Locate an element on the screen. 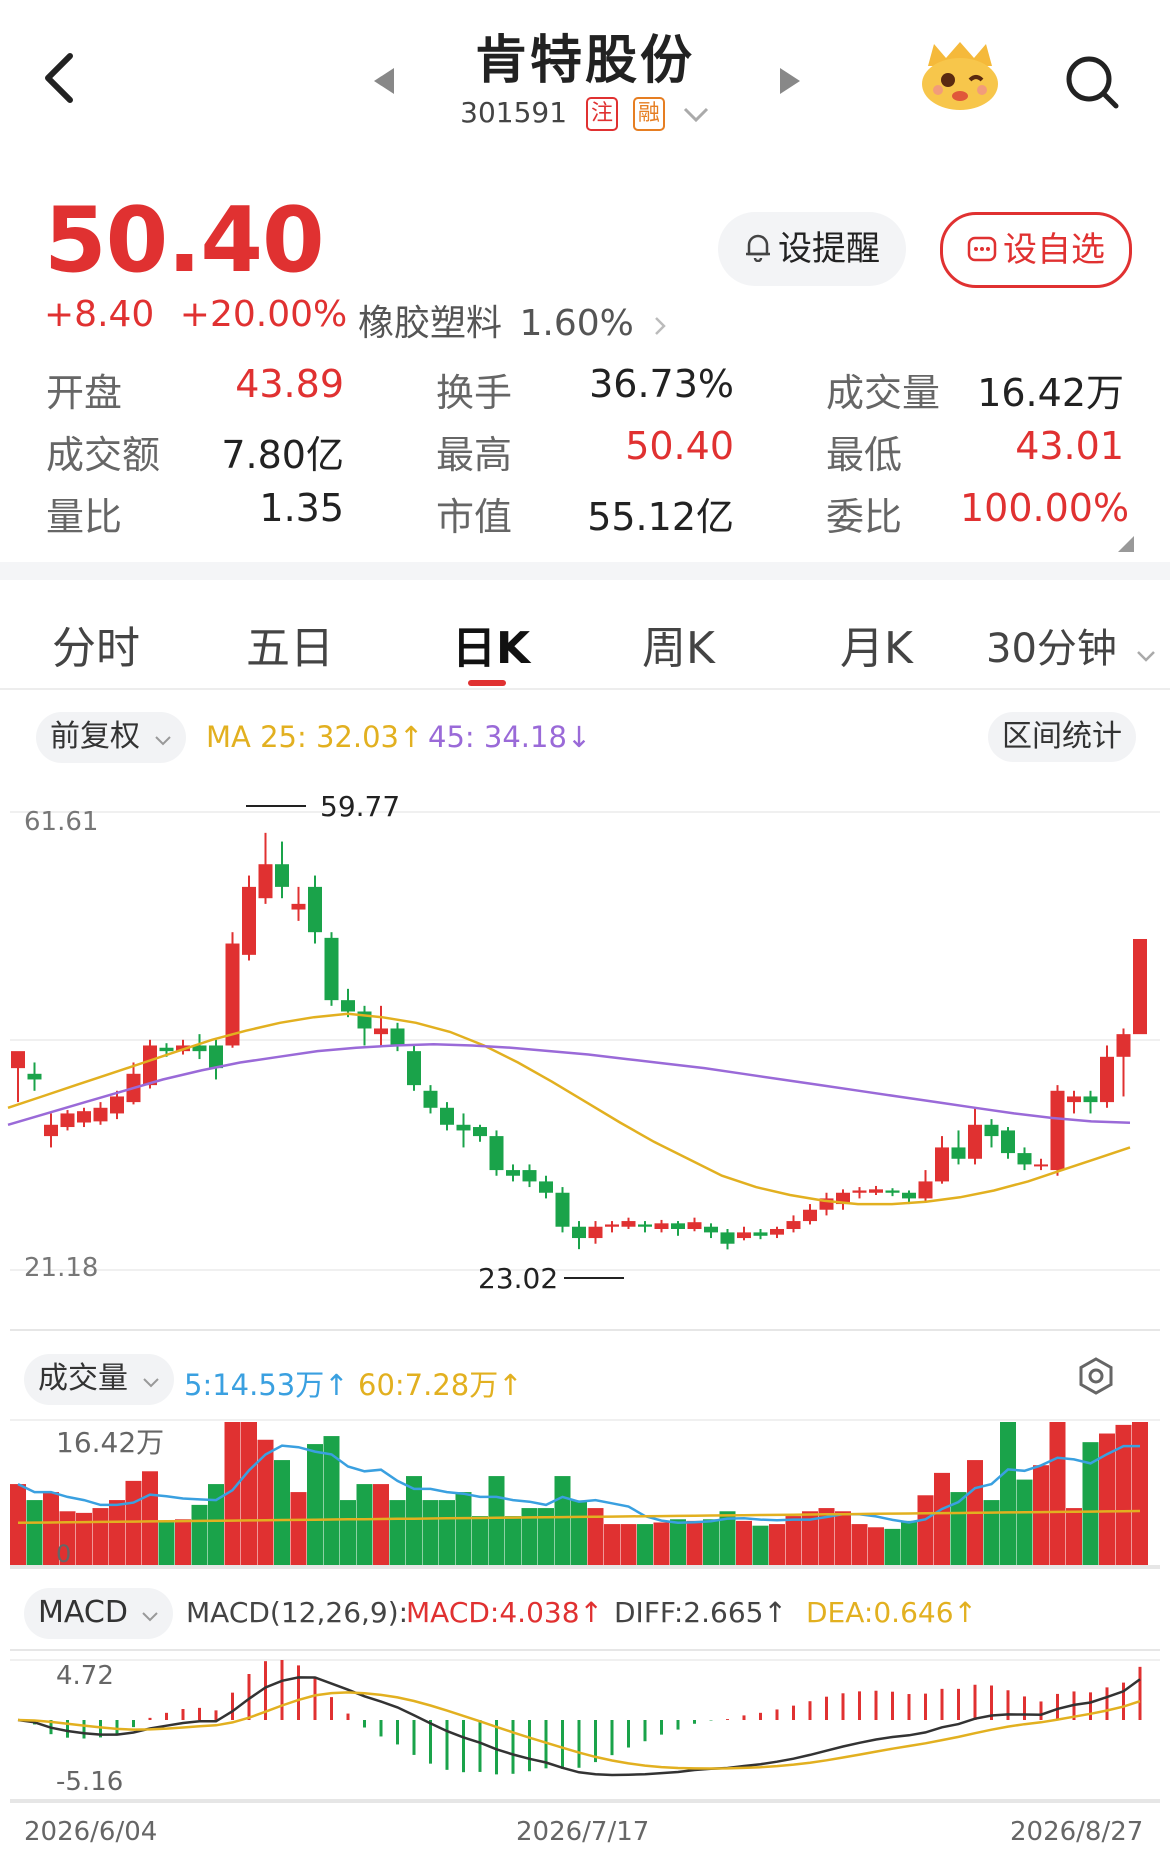 The height and width of the screenshot is (1875, 1170). y-min-label: 21.18 is located at coordinates (61, 1268).